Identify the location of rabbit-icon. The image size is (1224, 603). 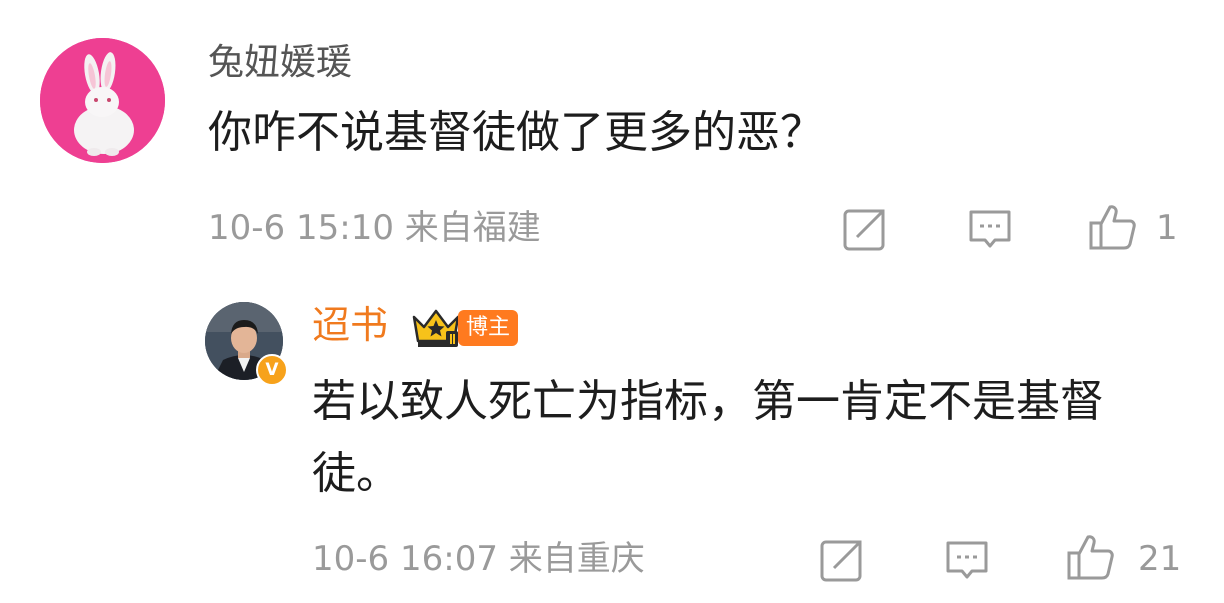
(102, 100).